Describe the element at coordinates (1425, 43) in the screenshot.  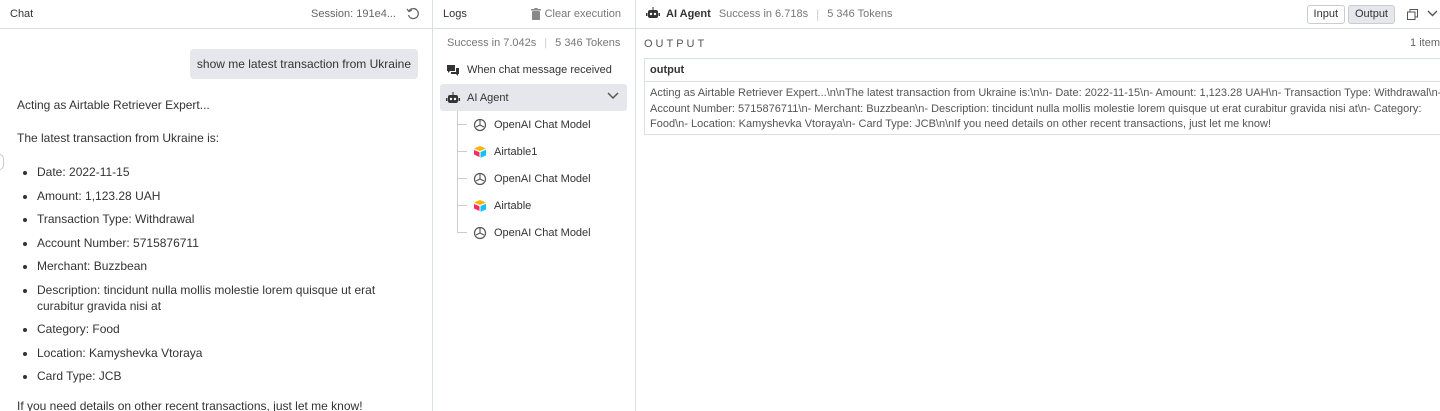
I see `items-count: 1 item` at that location.